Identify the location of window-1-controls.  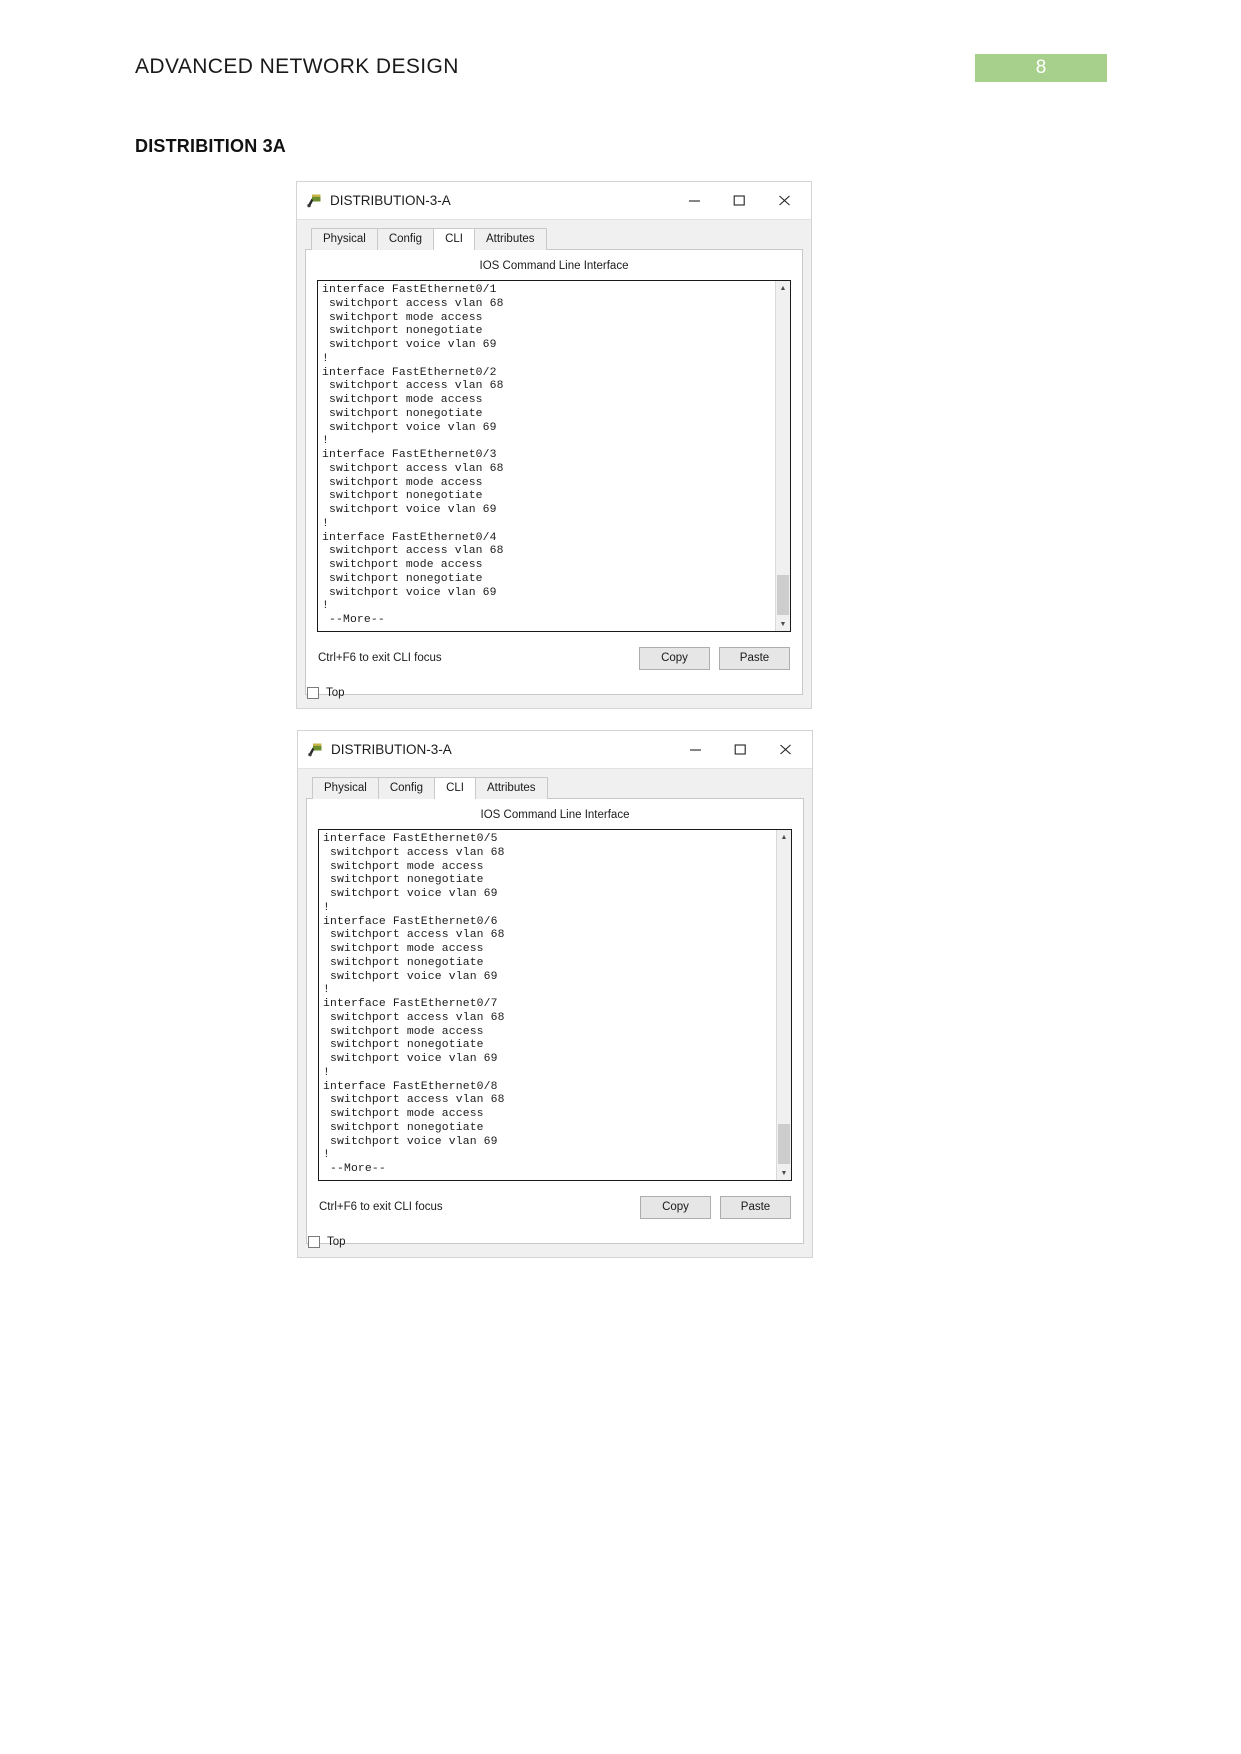
(739, 201).